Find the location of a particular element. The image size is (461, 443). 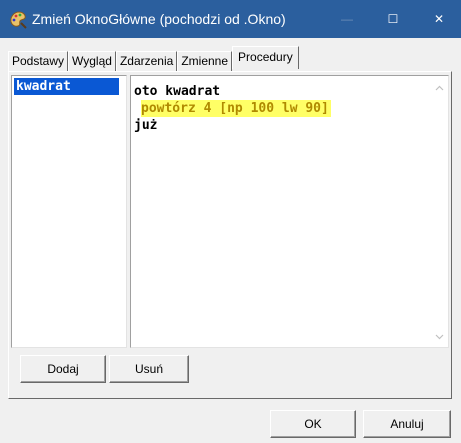

code-line: już is located at coordinates (146, 125).